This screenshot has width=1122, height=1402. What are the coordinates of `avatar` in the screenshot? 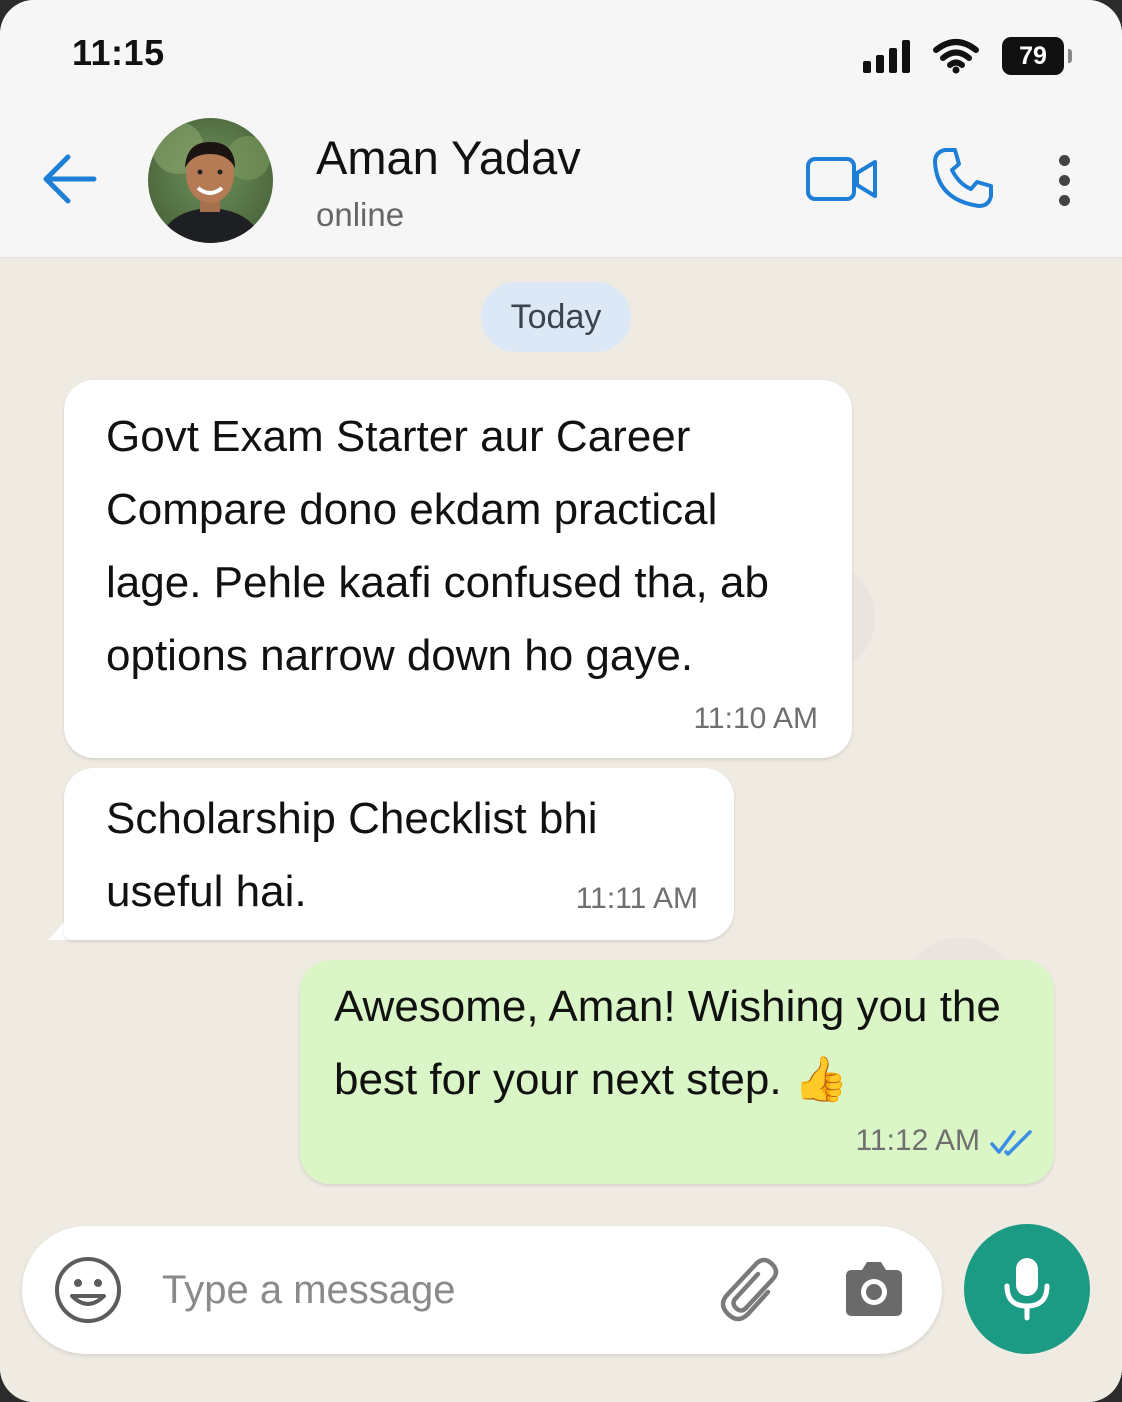 It's located at (210, 180).